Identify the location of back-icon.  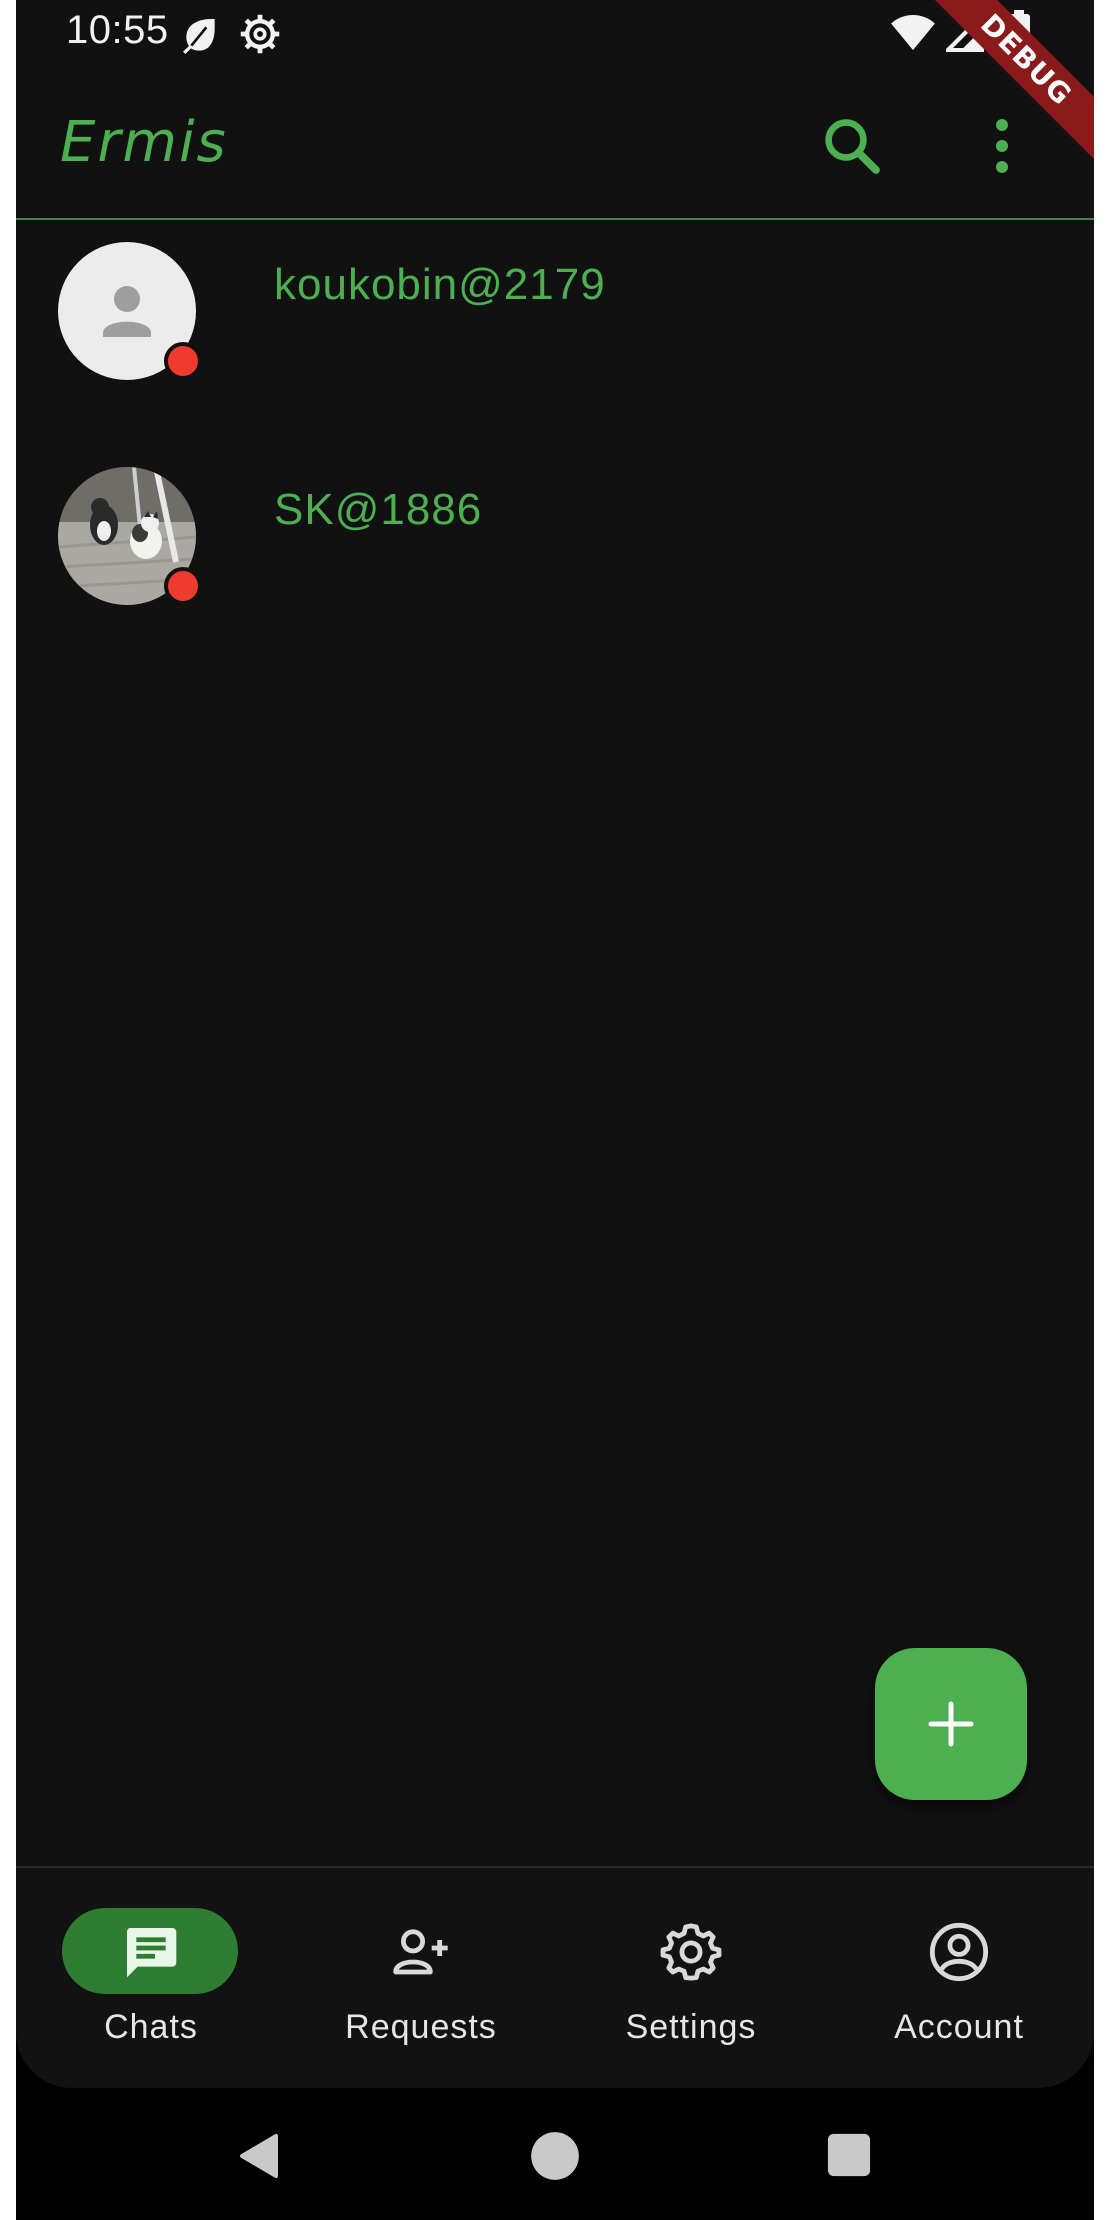
(260, 2156).